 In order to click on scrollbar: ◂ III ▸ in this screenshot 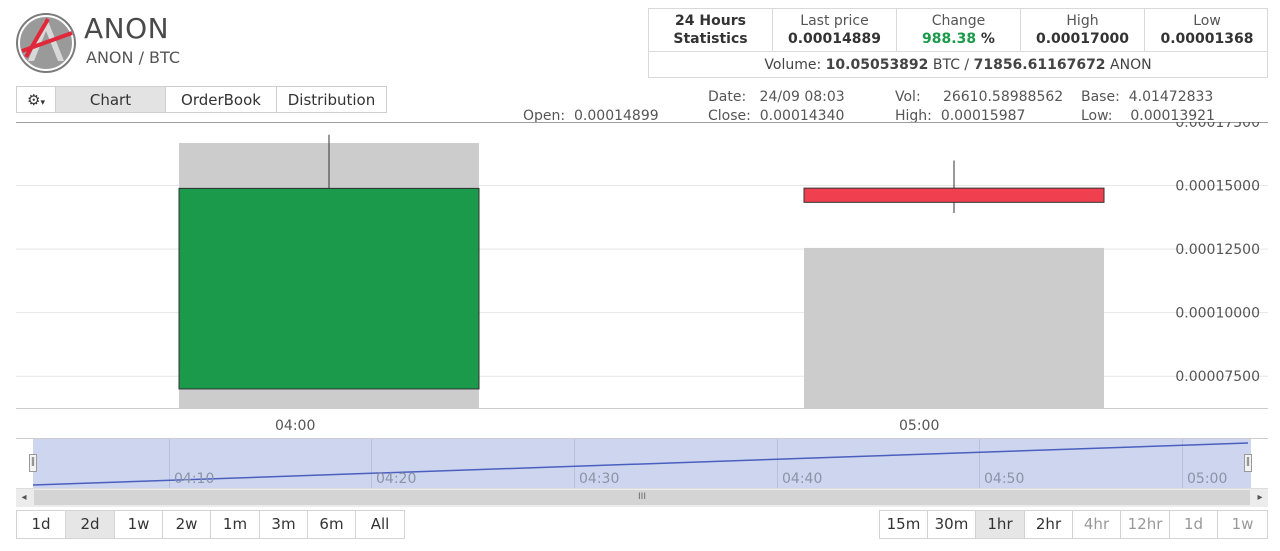, I will do `click(642, 497)`.